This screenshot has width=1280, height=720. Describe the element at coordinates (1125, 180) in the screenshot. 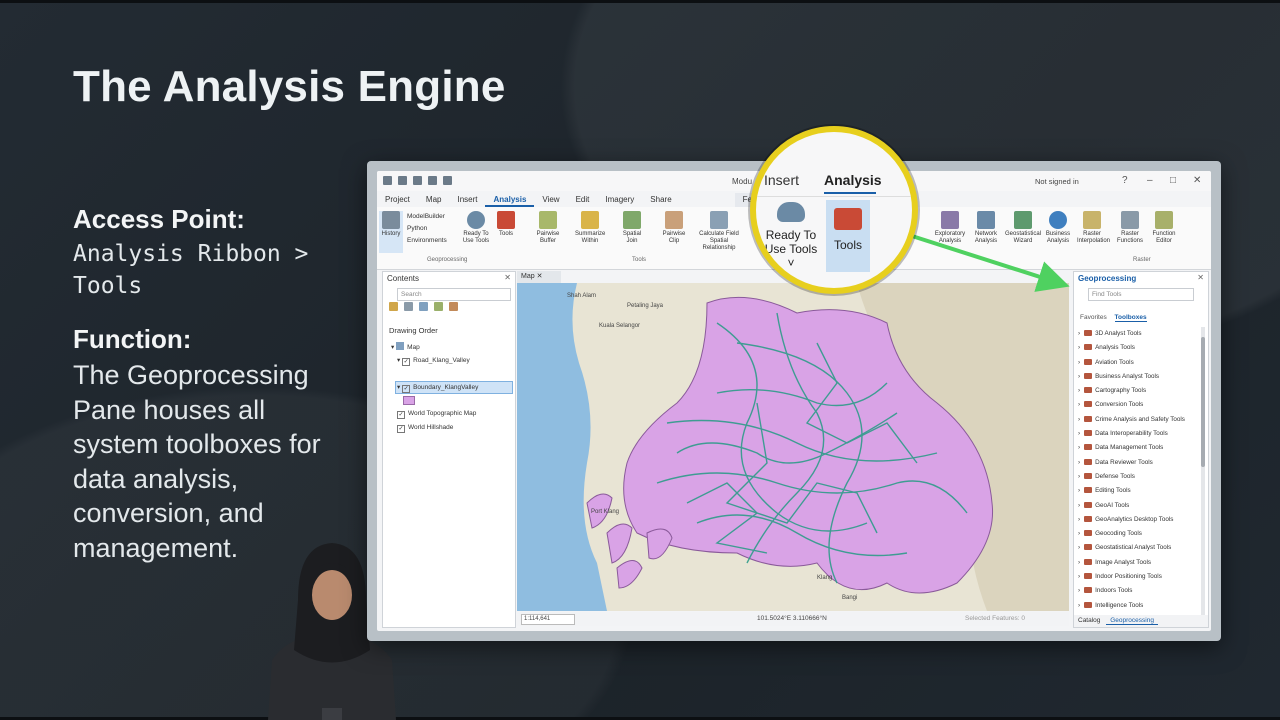

I see `help-icon: ?` at that location.